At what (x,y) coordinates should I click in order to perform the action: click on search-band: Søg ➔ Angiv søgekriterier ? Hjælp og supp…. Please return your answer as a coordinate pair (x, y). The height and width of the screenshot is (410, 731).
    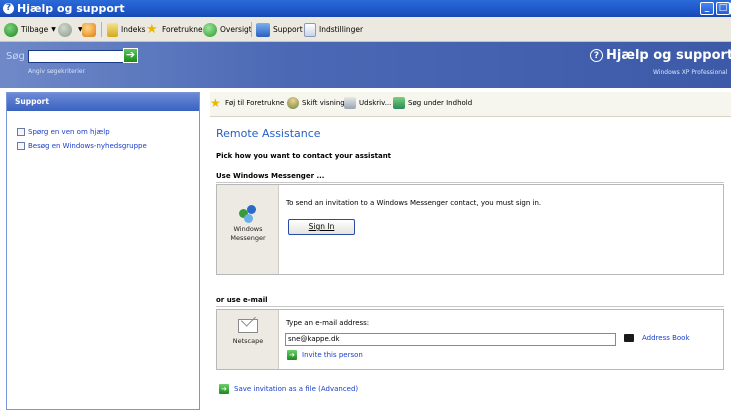
    Looking at the image, I should click on (365, 65).